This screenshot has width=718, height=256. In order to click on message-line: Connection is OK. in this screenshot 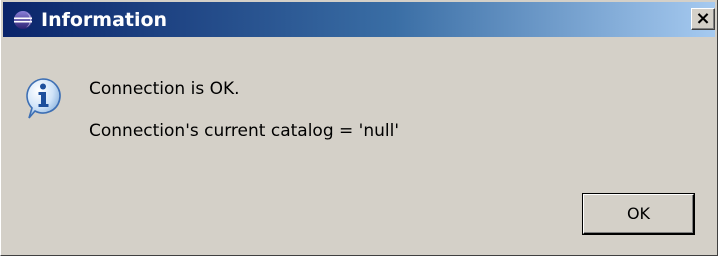, I will do `click(164, 89)`.